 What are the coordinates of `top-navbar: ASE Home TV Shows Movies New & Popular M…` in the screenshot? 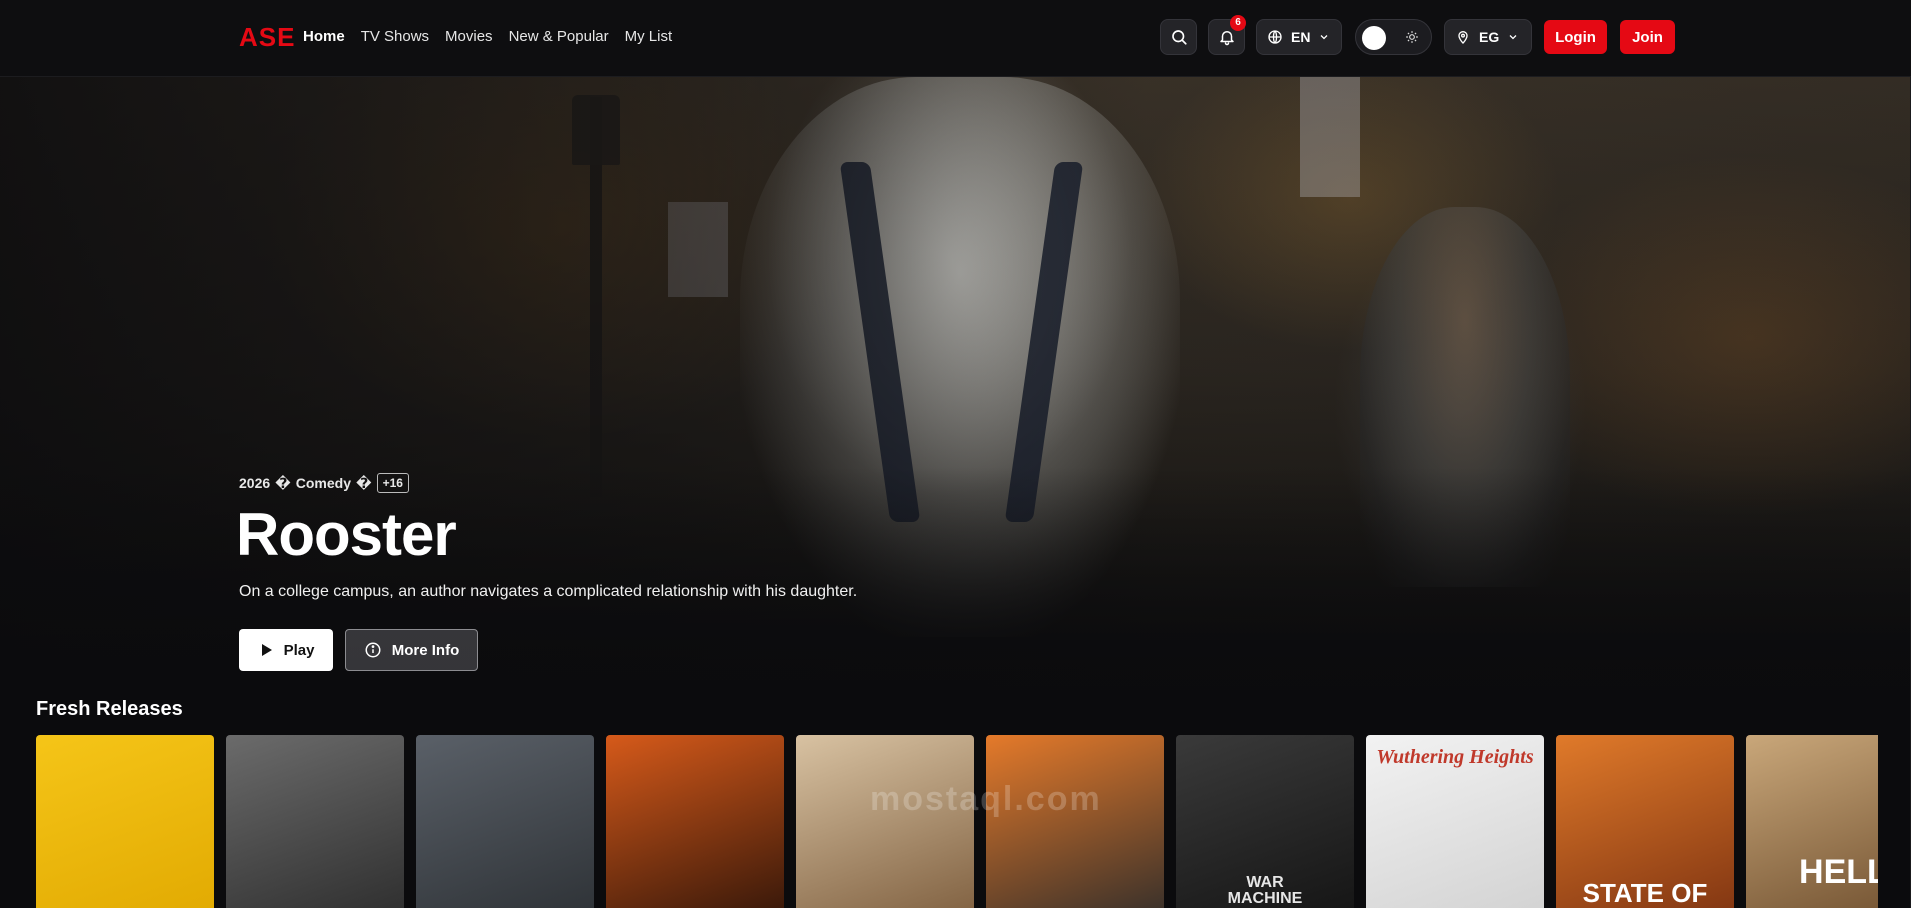 It's located at (955, 38).